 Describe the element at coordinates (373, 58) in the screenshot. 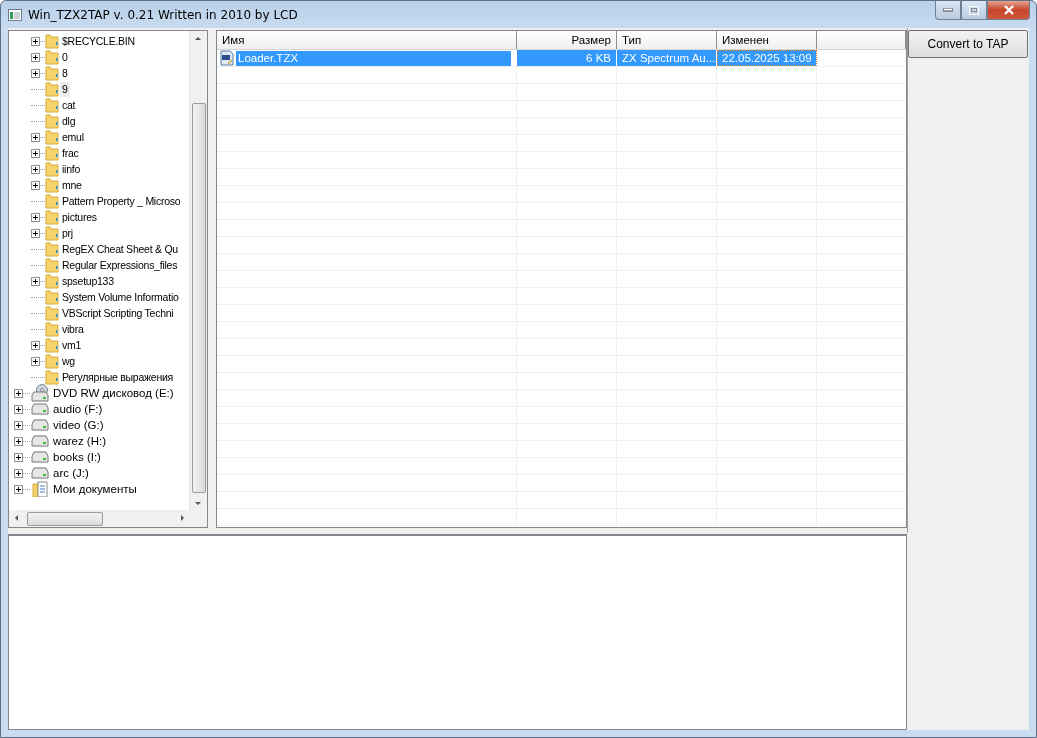

I see `table-cell: Loader.TZX` at that location.